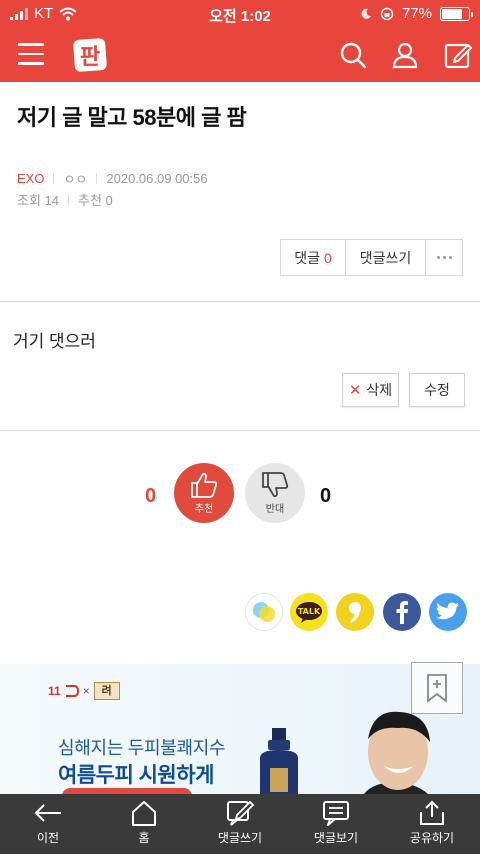  Describe the element at coordinates (458, 55) in the screenshot. I see `write-icon` at that location.